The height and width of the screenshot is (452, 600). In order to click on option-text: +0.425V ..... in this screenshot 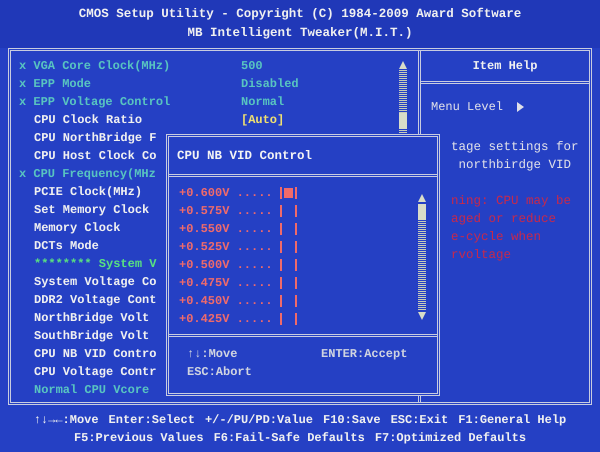, I will do `click(226, 319)`.